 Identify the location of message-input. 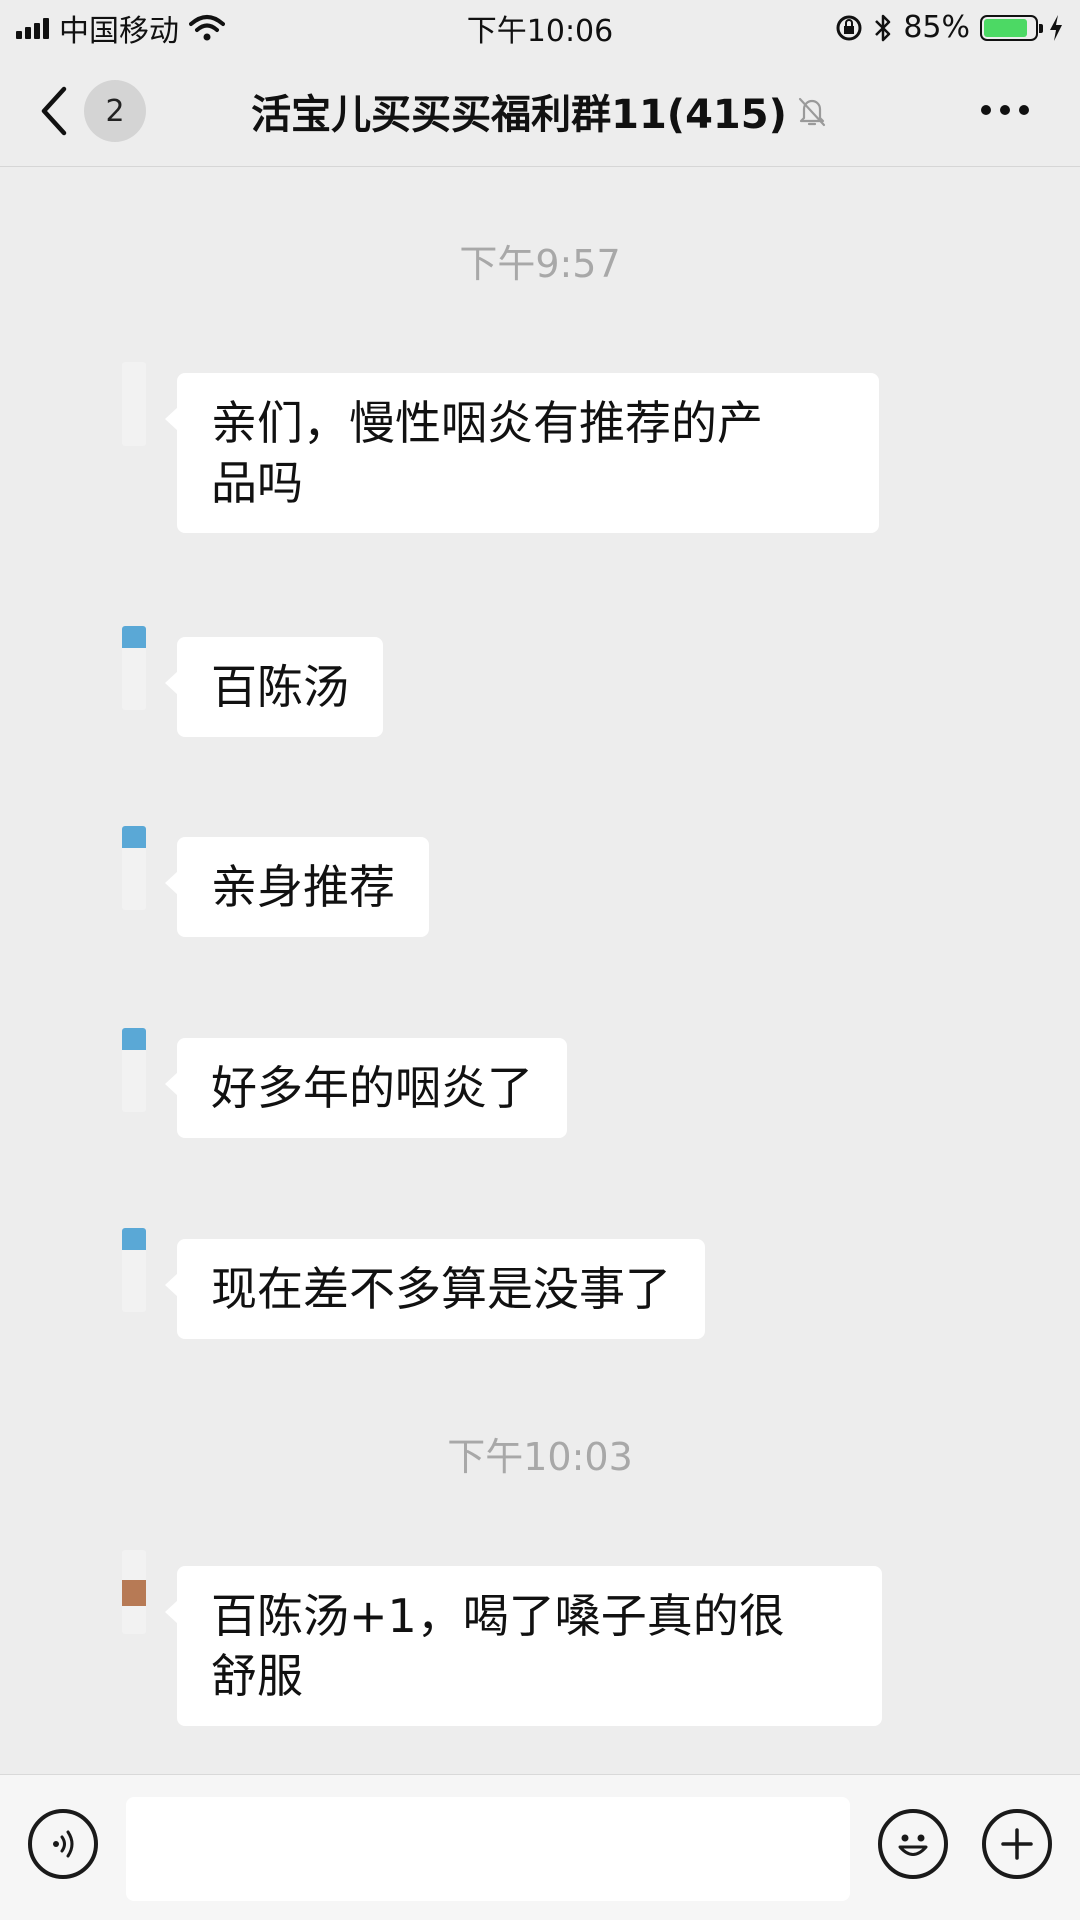
(488, 1849).